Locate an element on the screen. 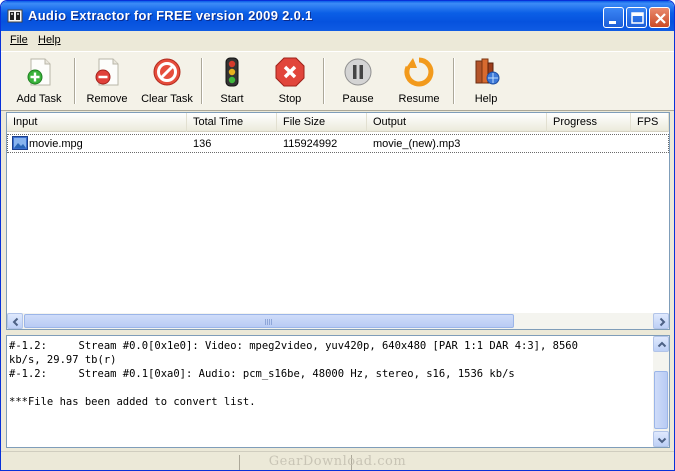 The image size is (675, 471). cell-input: movie.mpg is located at coordinates (56, 144).